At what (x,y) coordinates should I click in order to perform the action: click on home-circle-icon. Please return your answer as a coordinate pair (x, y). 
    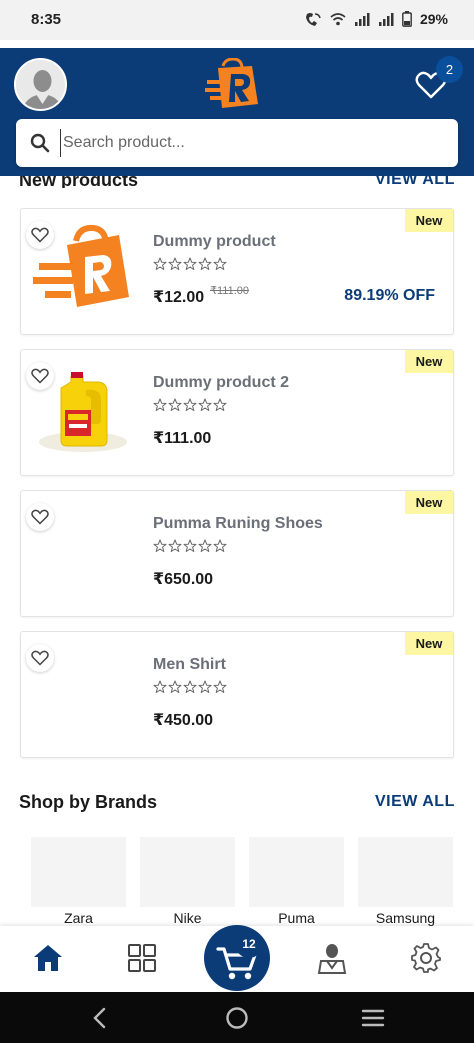
    Looking at the image, I should click on (237, 1018).